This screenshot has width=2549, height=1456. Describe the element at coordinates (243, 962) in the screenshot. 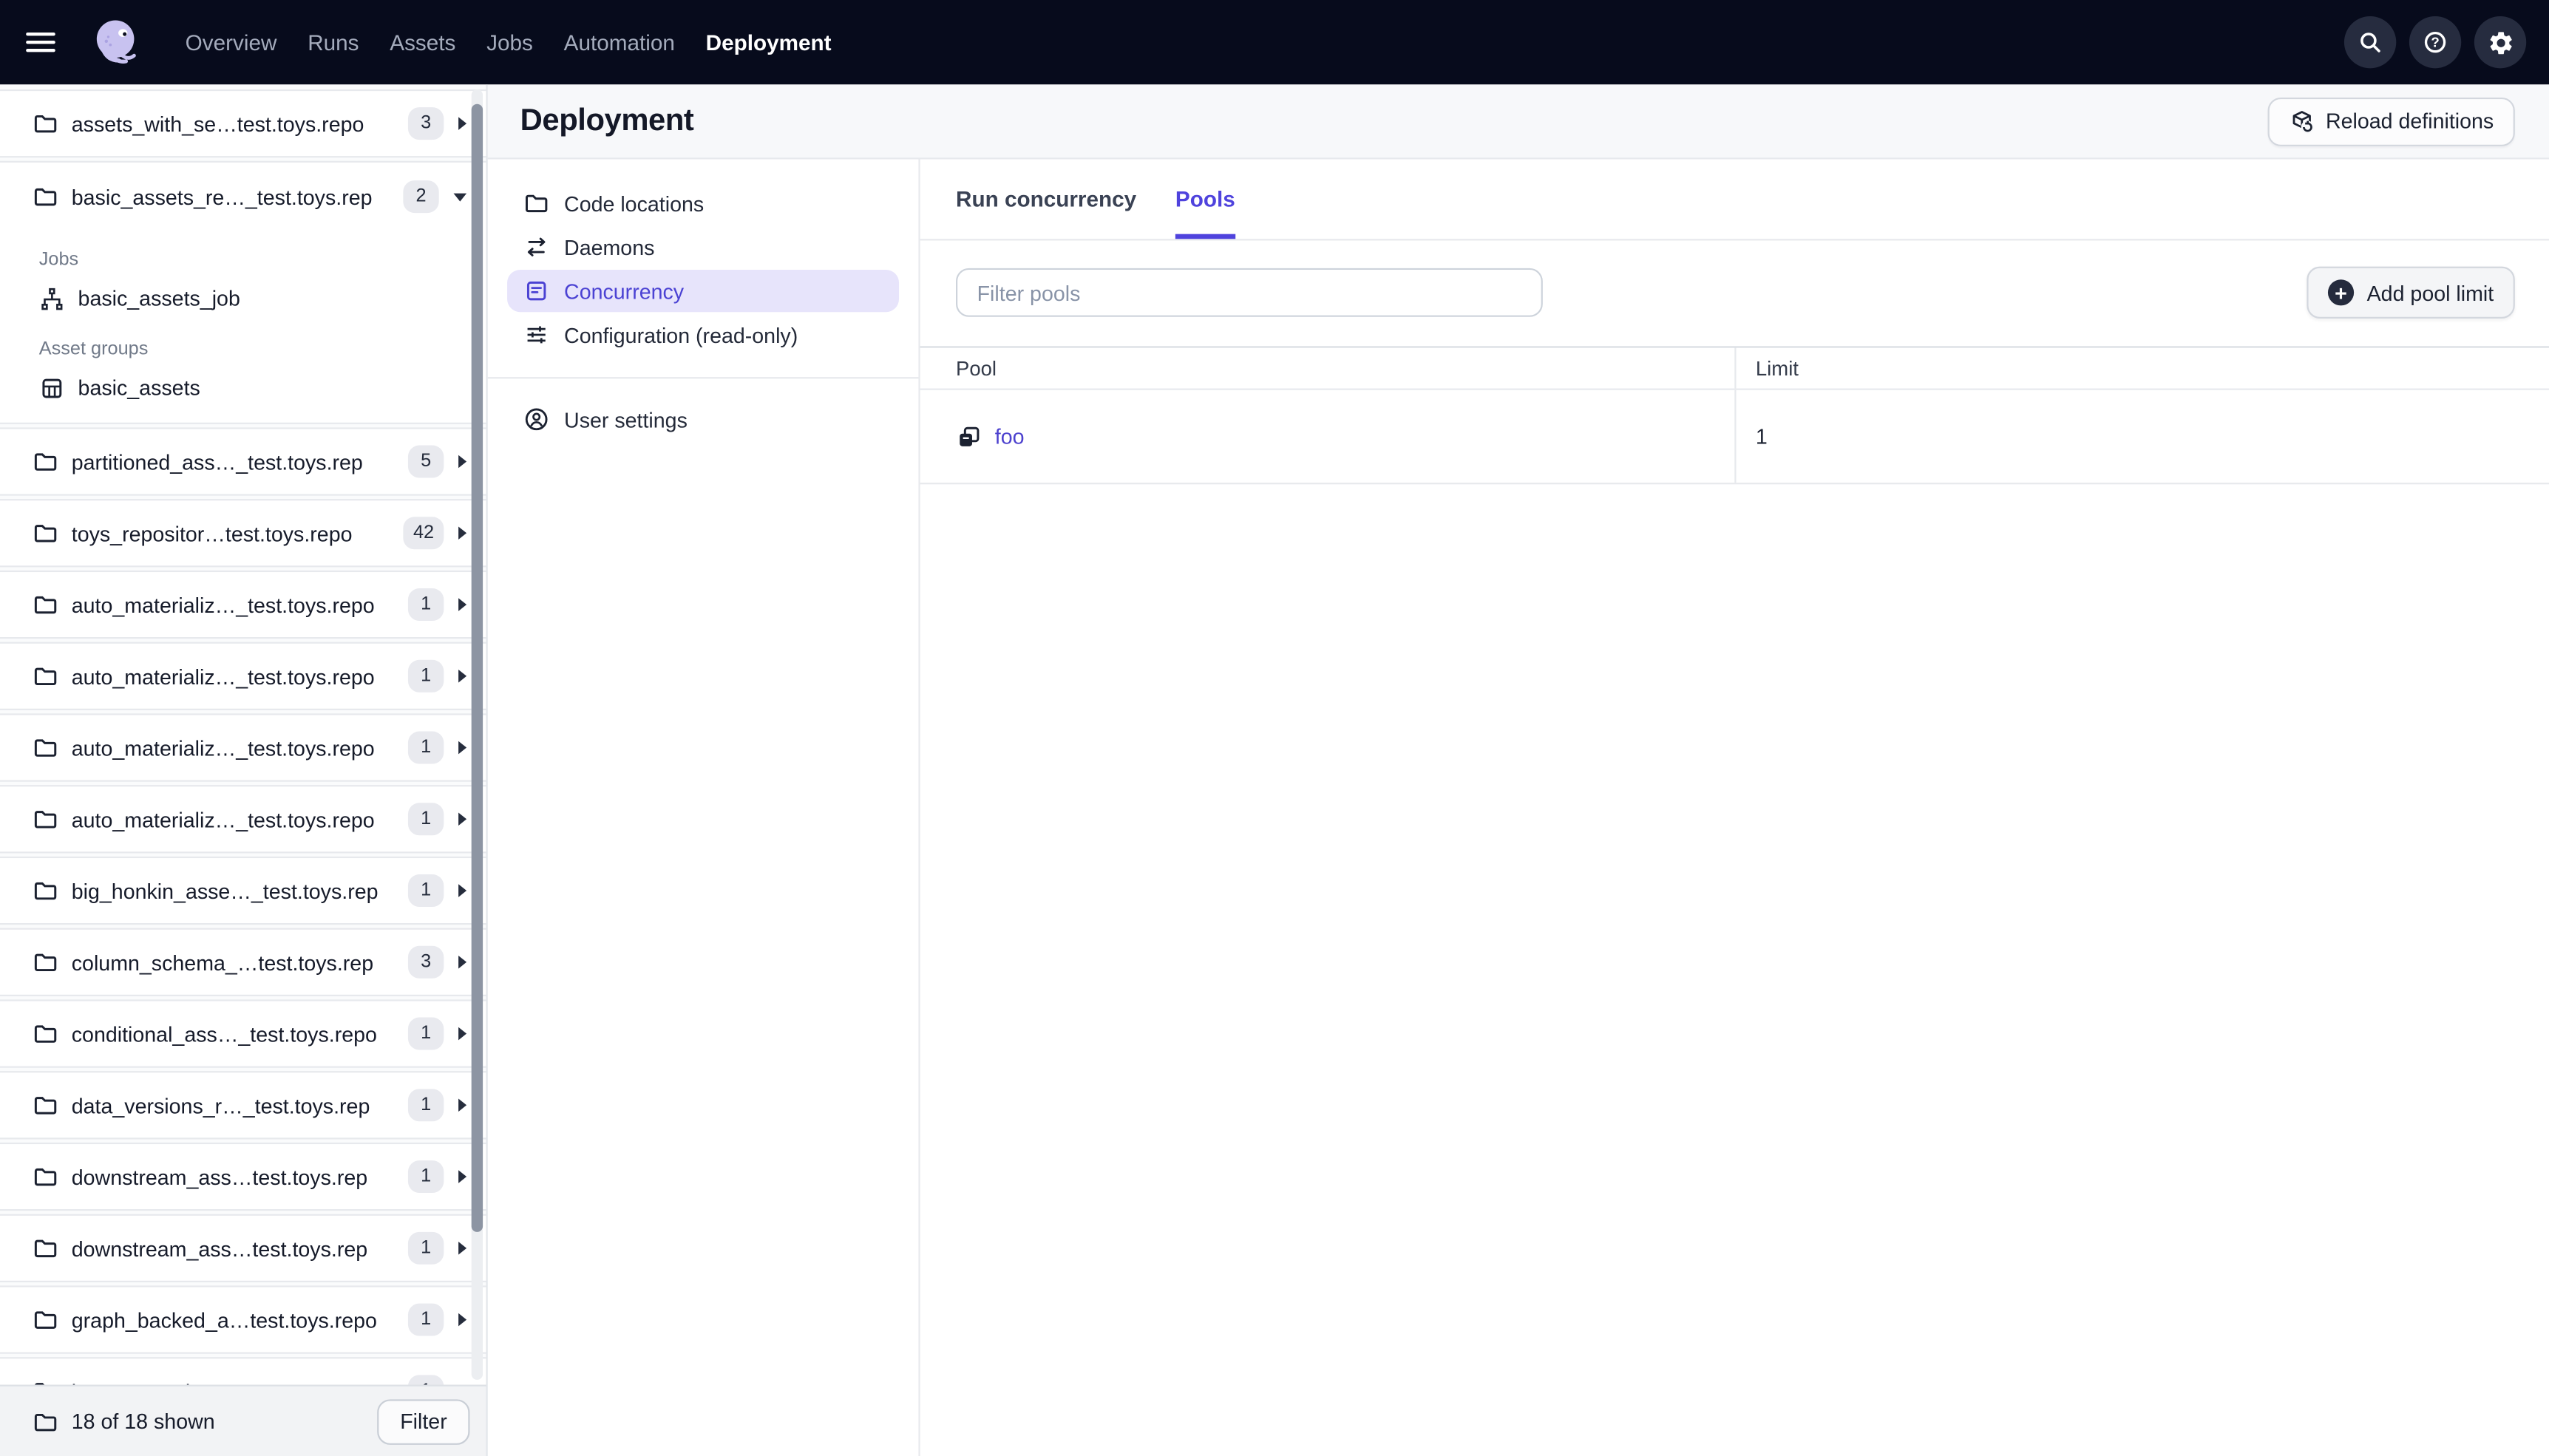

I see `code-location-row: column_schema_…test.toys.rep 3` at that location.